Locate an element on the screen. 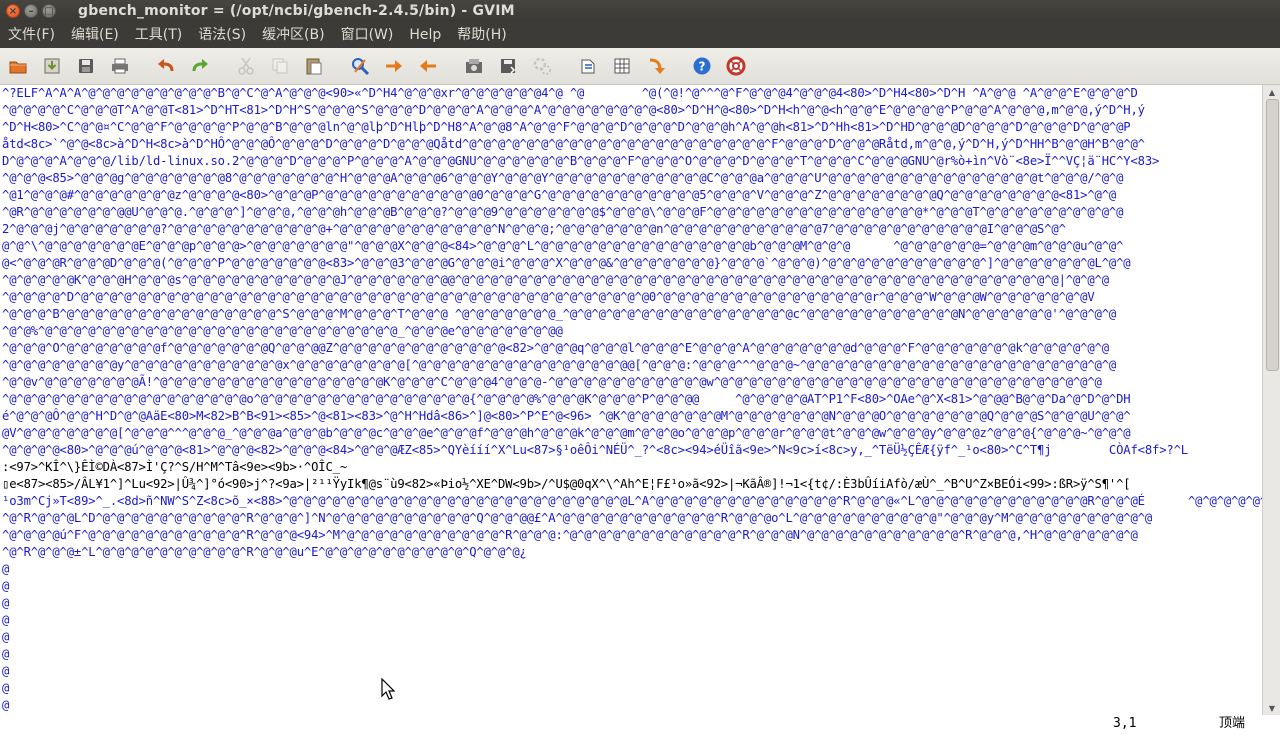  save-session-icon is located at coordinates (508, 66).